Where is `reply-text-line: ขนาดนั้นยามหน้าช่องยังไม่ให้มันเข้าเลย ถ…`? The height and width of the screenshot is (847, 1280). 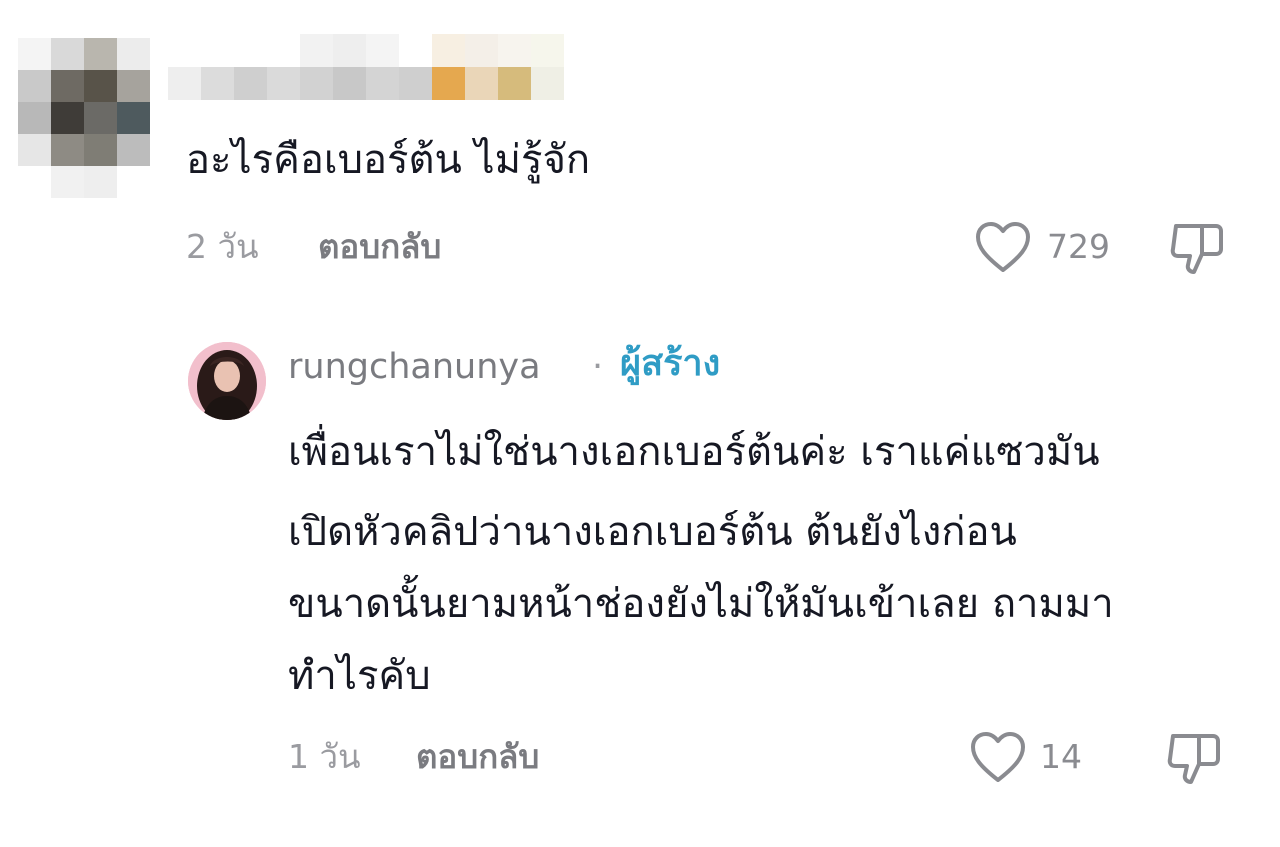
reply-text-line: ขนาดนั้นยามหน้าช่องยังไม่ให้มันเข้าเลย ถ… is located at coordinates (701, 604).